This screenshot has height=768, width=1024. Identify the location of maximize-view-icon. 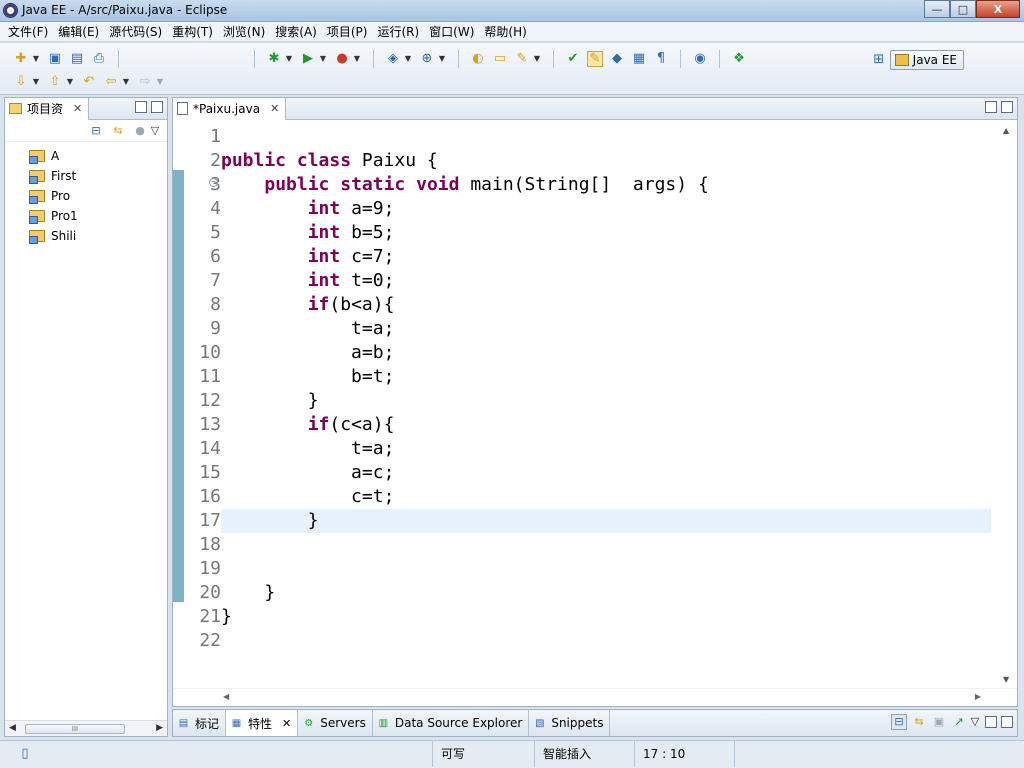
(157, 107).